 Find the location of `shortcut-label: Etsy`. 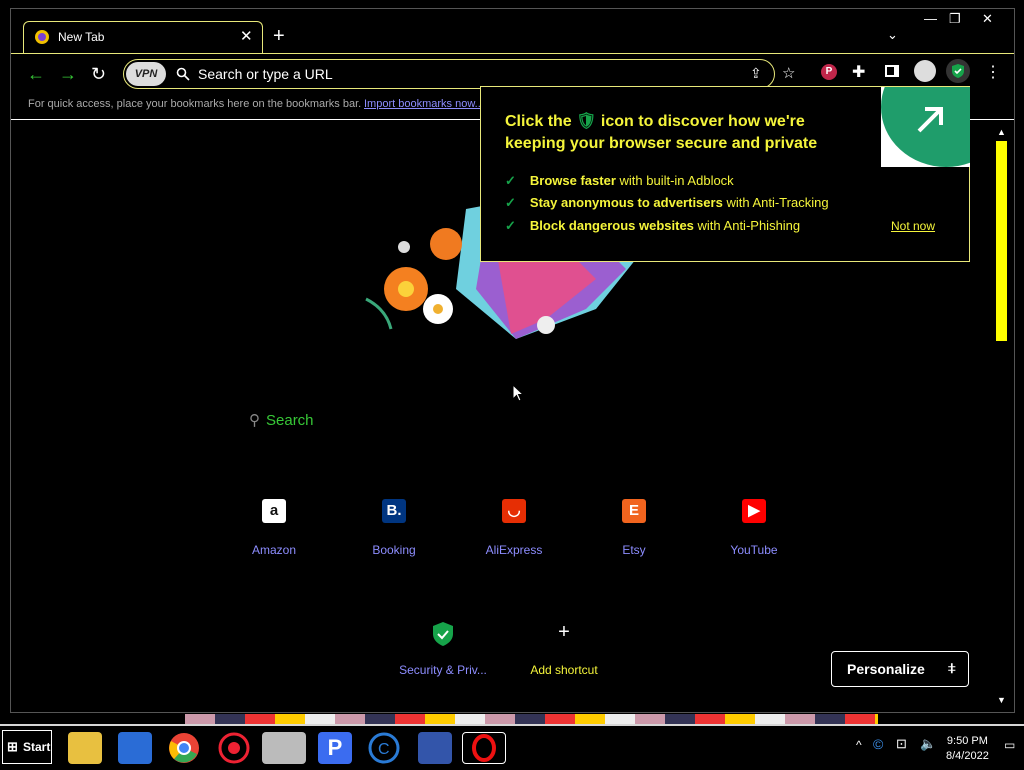

shortcut-label: Etsy is located at coordinates (634, 550).